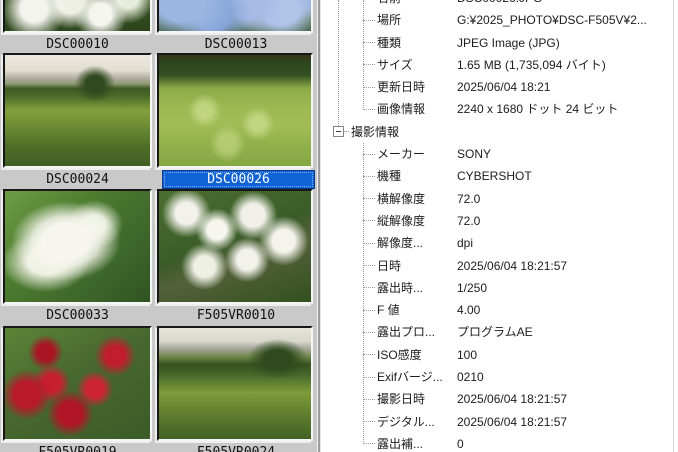 This screenshot has height=452, width=678. I want to click on property-row: 撮影日時 2025/06/04 18:21:57, so click(499, 399).